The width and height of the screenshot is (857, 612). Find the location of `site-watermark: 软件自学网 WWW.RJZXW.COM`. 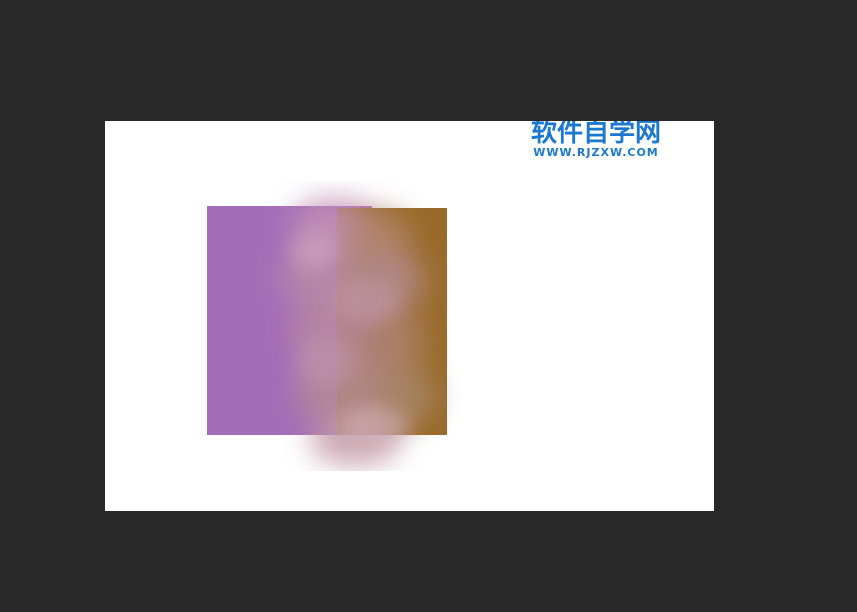

site-watermark: 软件自学网 WWW.RJZXW.COM is located at coordinates (596, 139).